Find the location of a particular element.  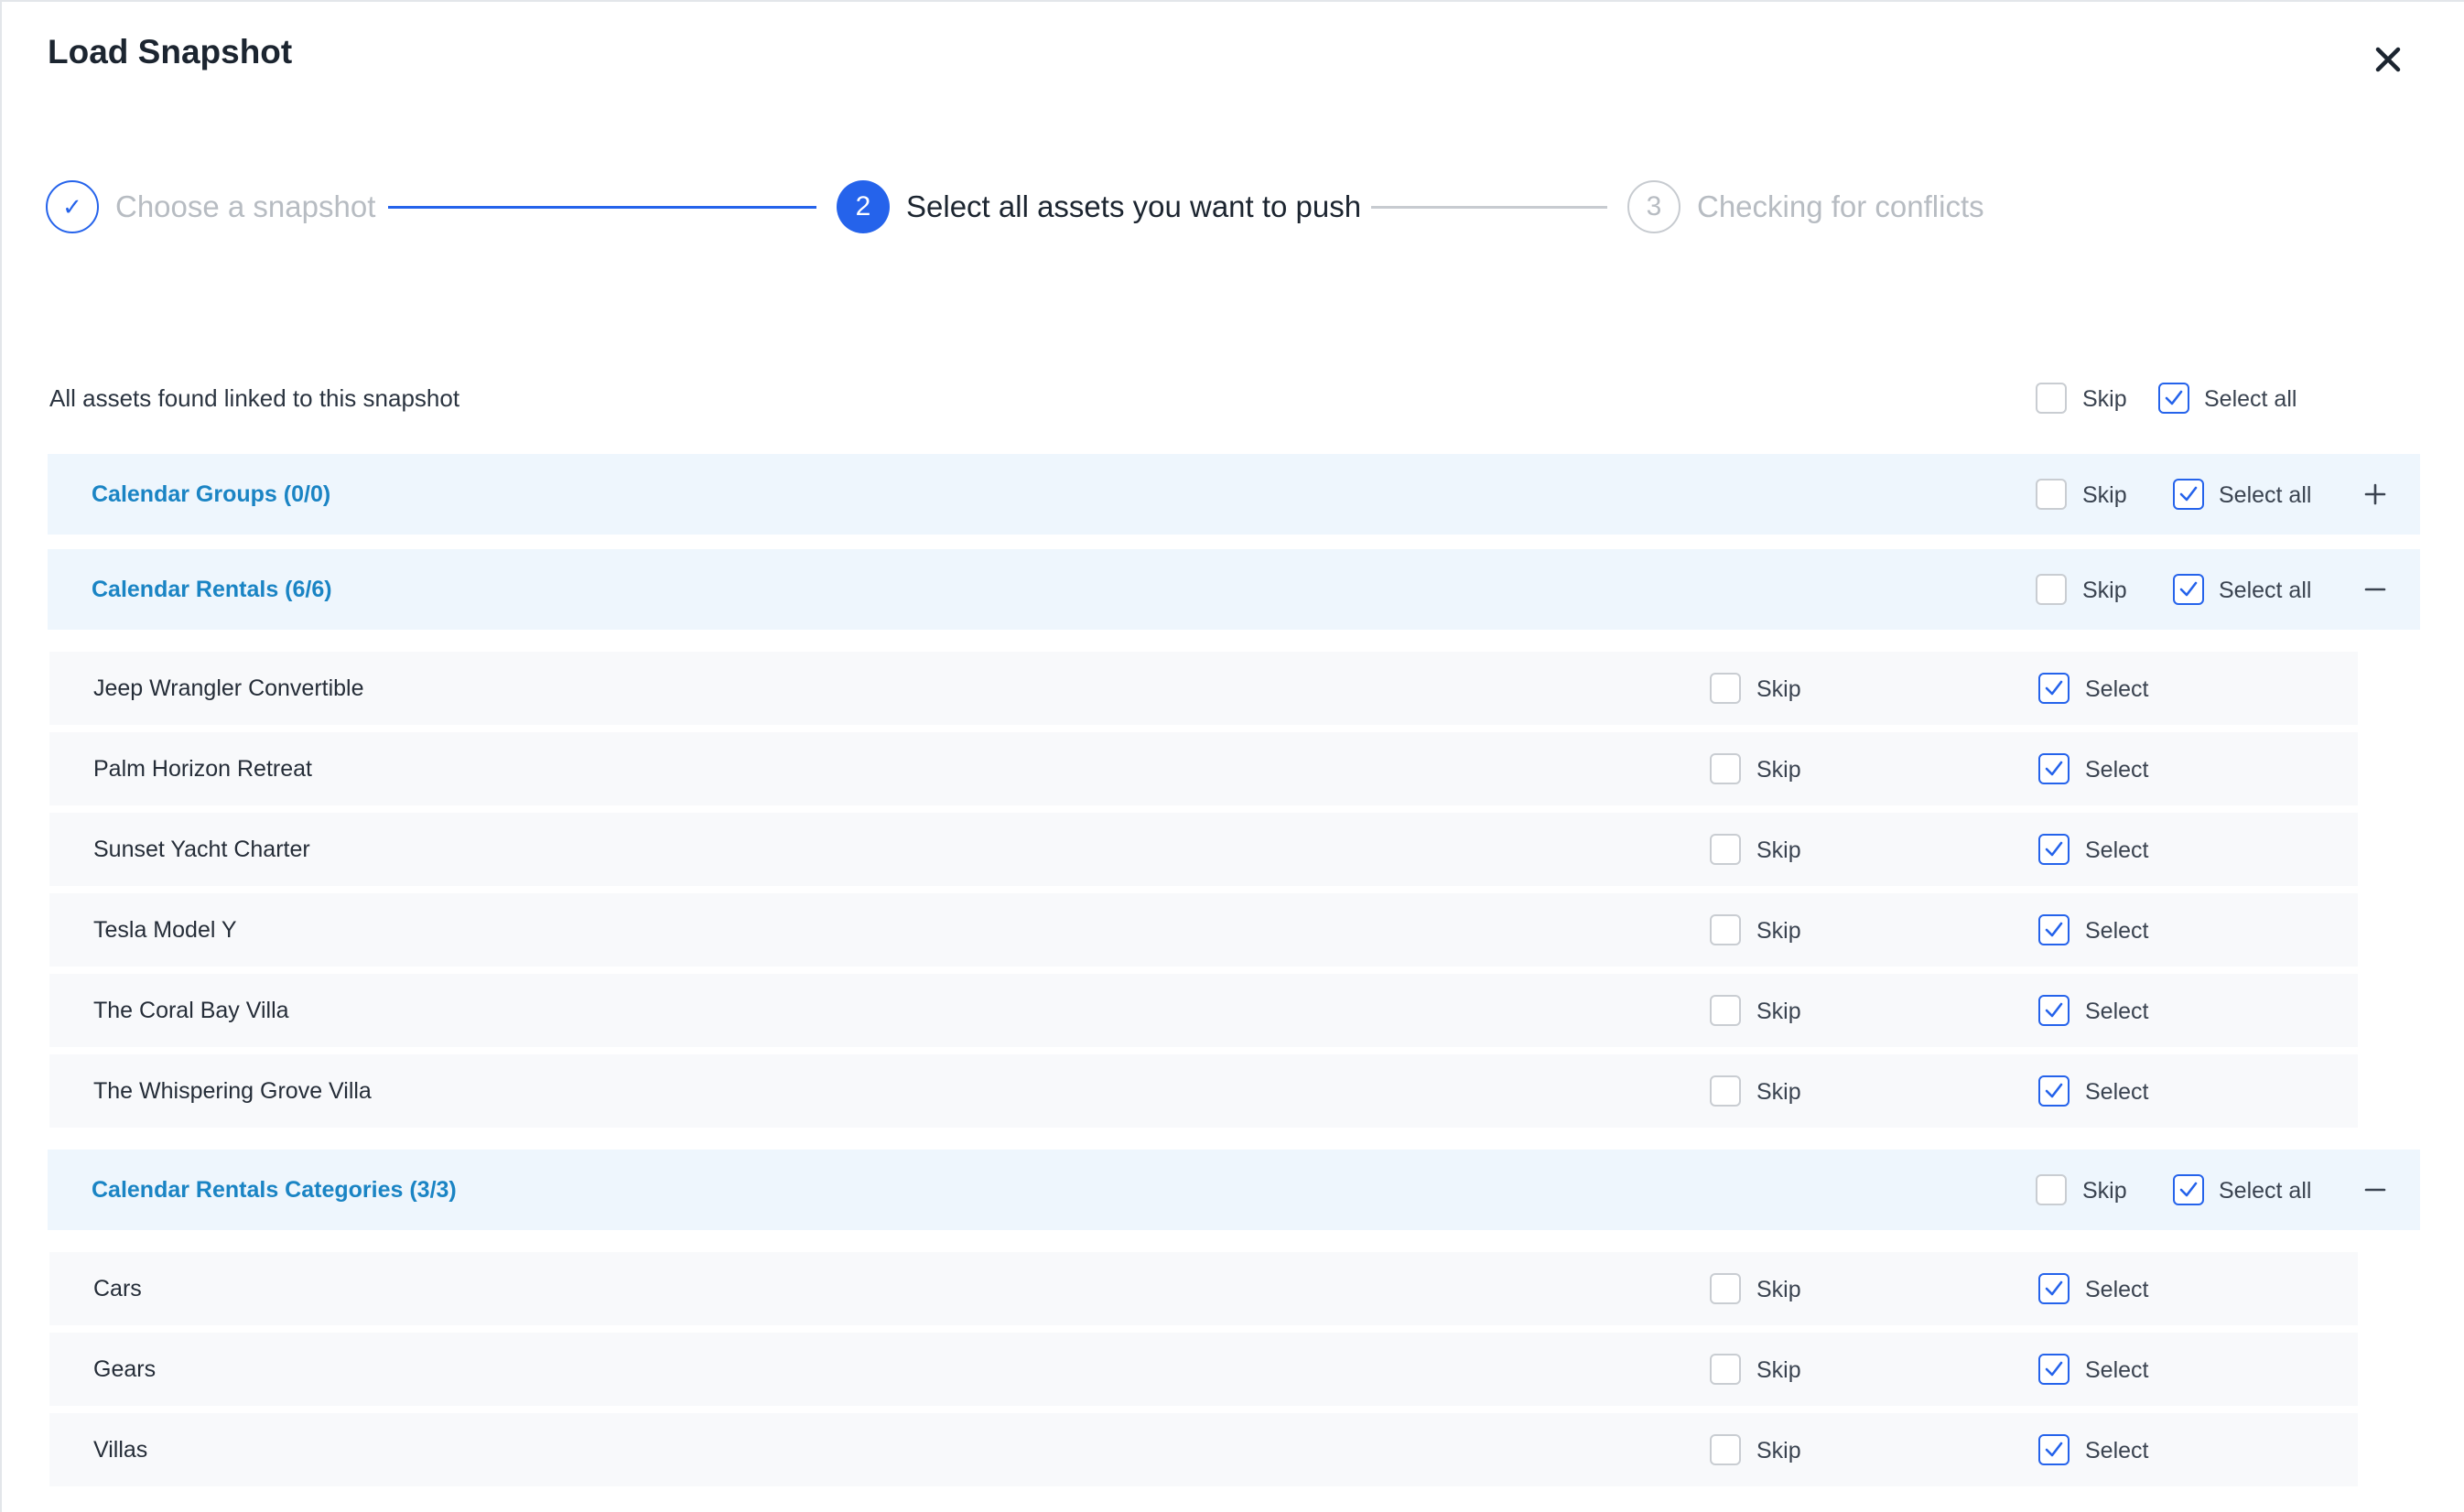

step-1-check-icon: ✓ is located at coordinates (72, 206).